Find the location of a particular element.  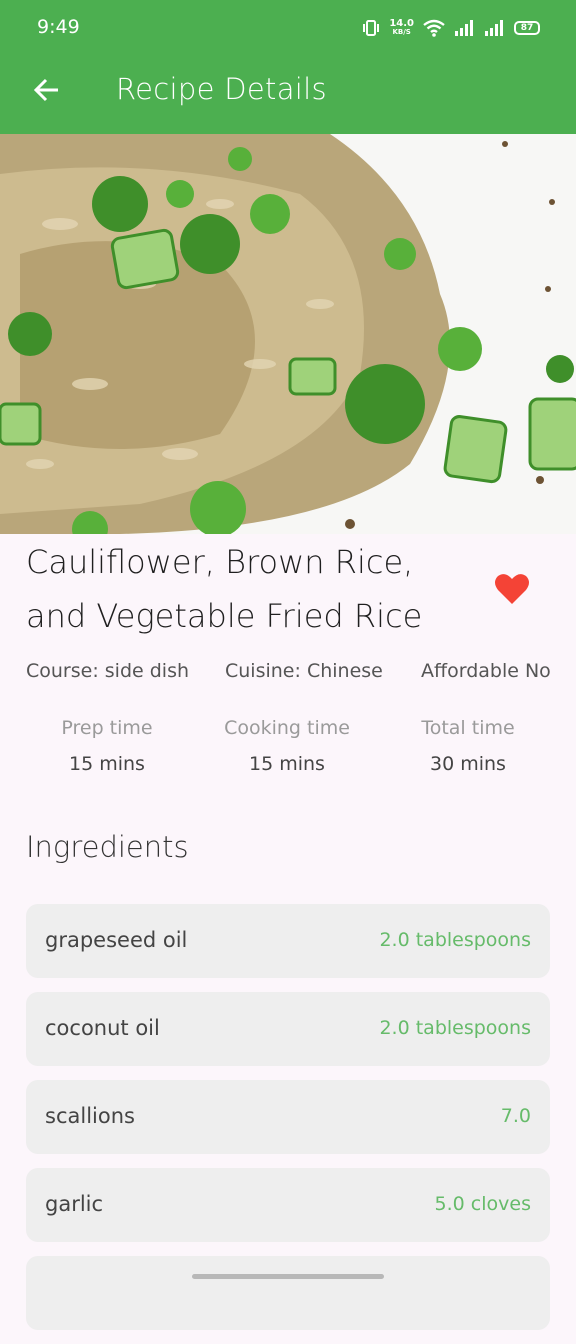

total-time: Total time 30 mins is located at coordinates (468, 746).